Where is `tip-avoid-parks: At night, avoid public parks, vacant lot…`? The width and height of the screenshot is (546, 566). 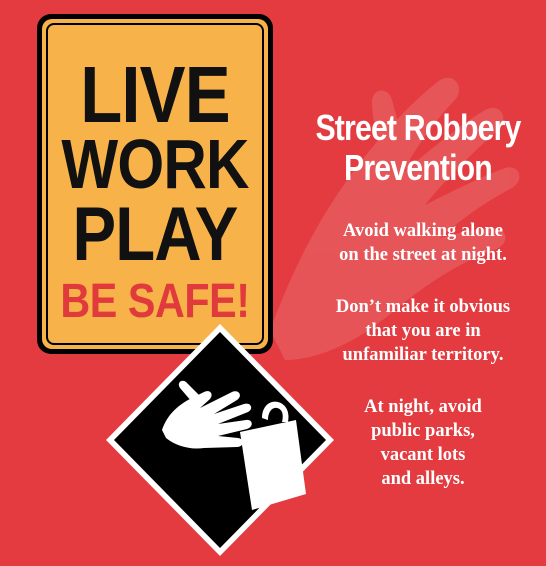 tip-avoid-parks: At night, avoid public parks, vacant lot… is located at coordinates (423, 443).